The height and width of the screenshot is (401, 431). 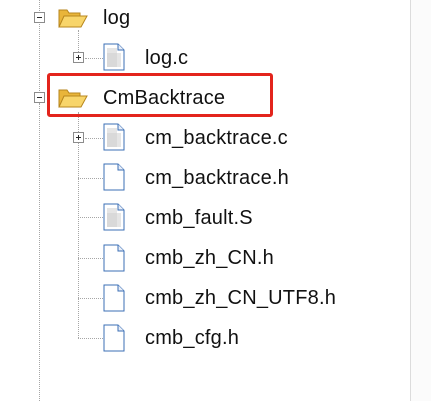 I want to click on node-label: CmBacktrace, so click(x=164, y=98).